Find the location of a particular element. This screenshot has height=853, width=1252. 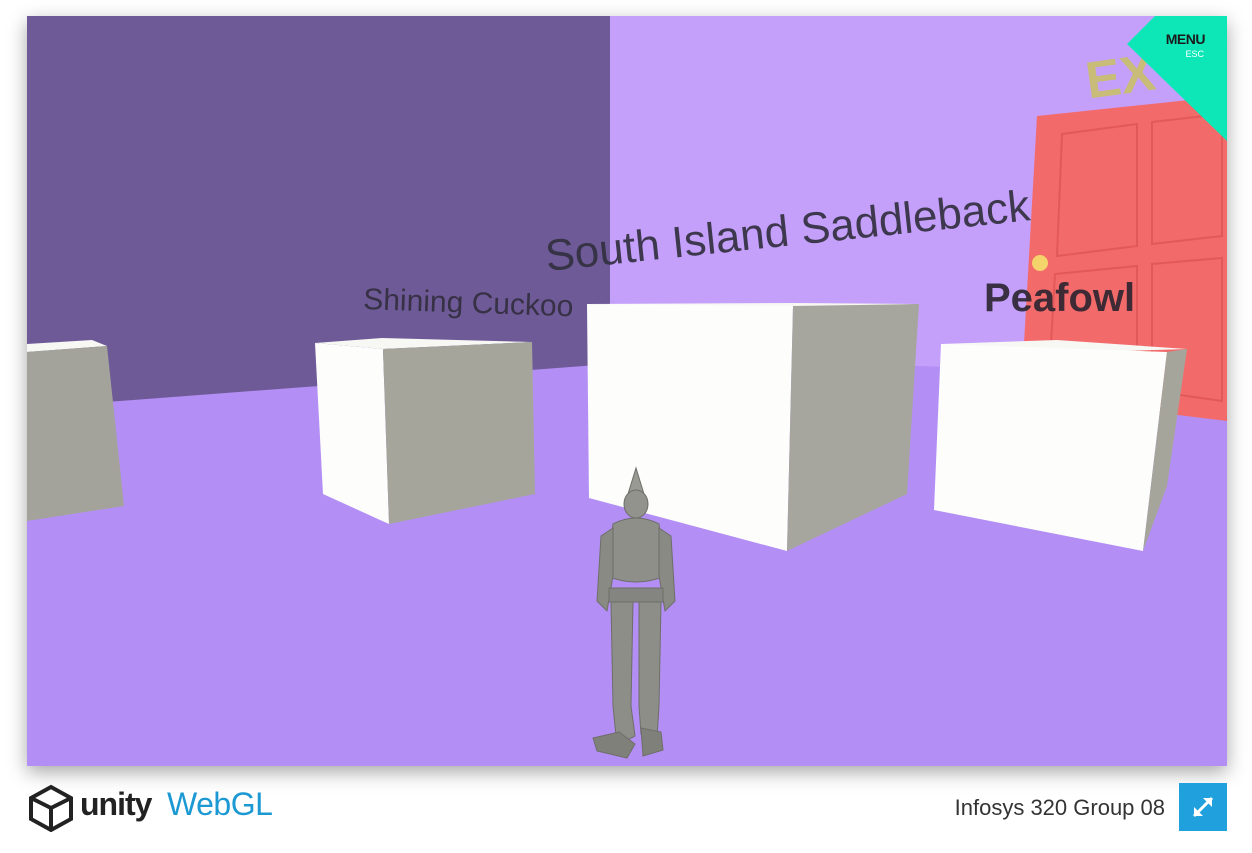

unity-logo-icon is located at coordinates (51, 808).